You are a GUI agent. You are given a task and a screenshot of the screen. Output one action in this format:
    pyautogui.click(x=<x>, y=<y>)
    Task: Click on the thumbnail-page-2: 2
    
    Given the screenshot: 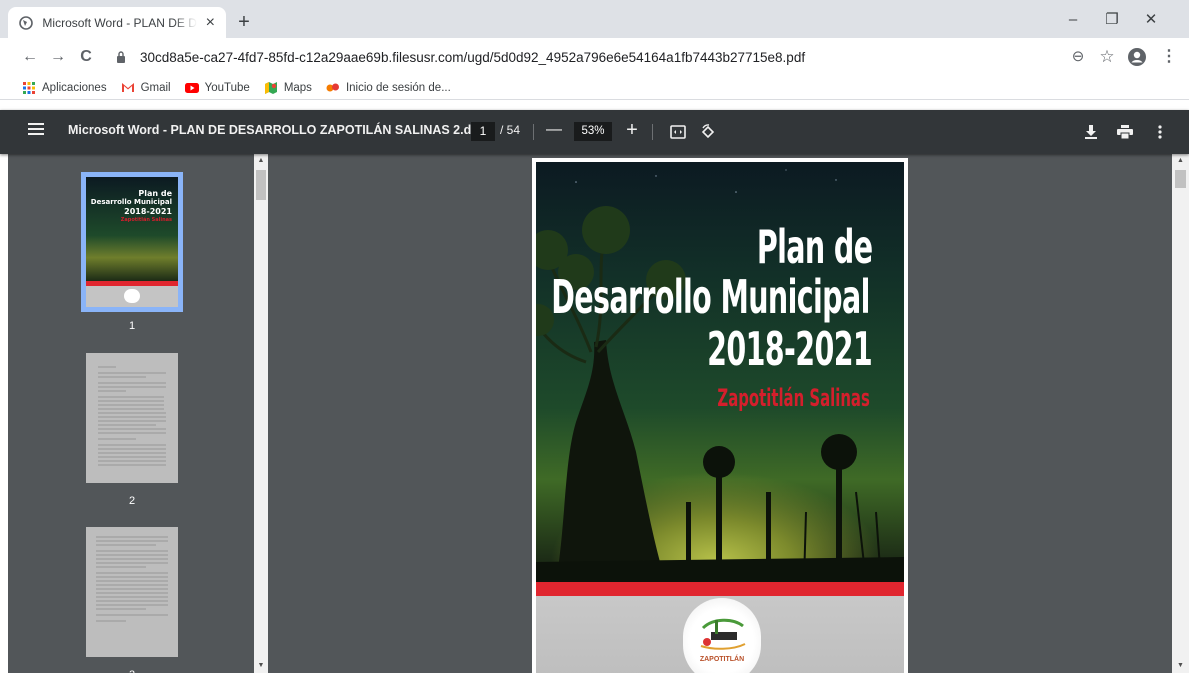 What is the action you would take?
    pyautogui.click(x=132, y=430)
    